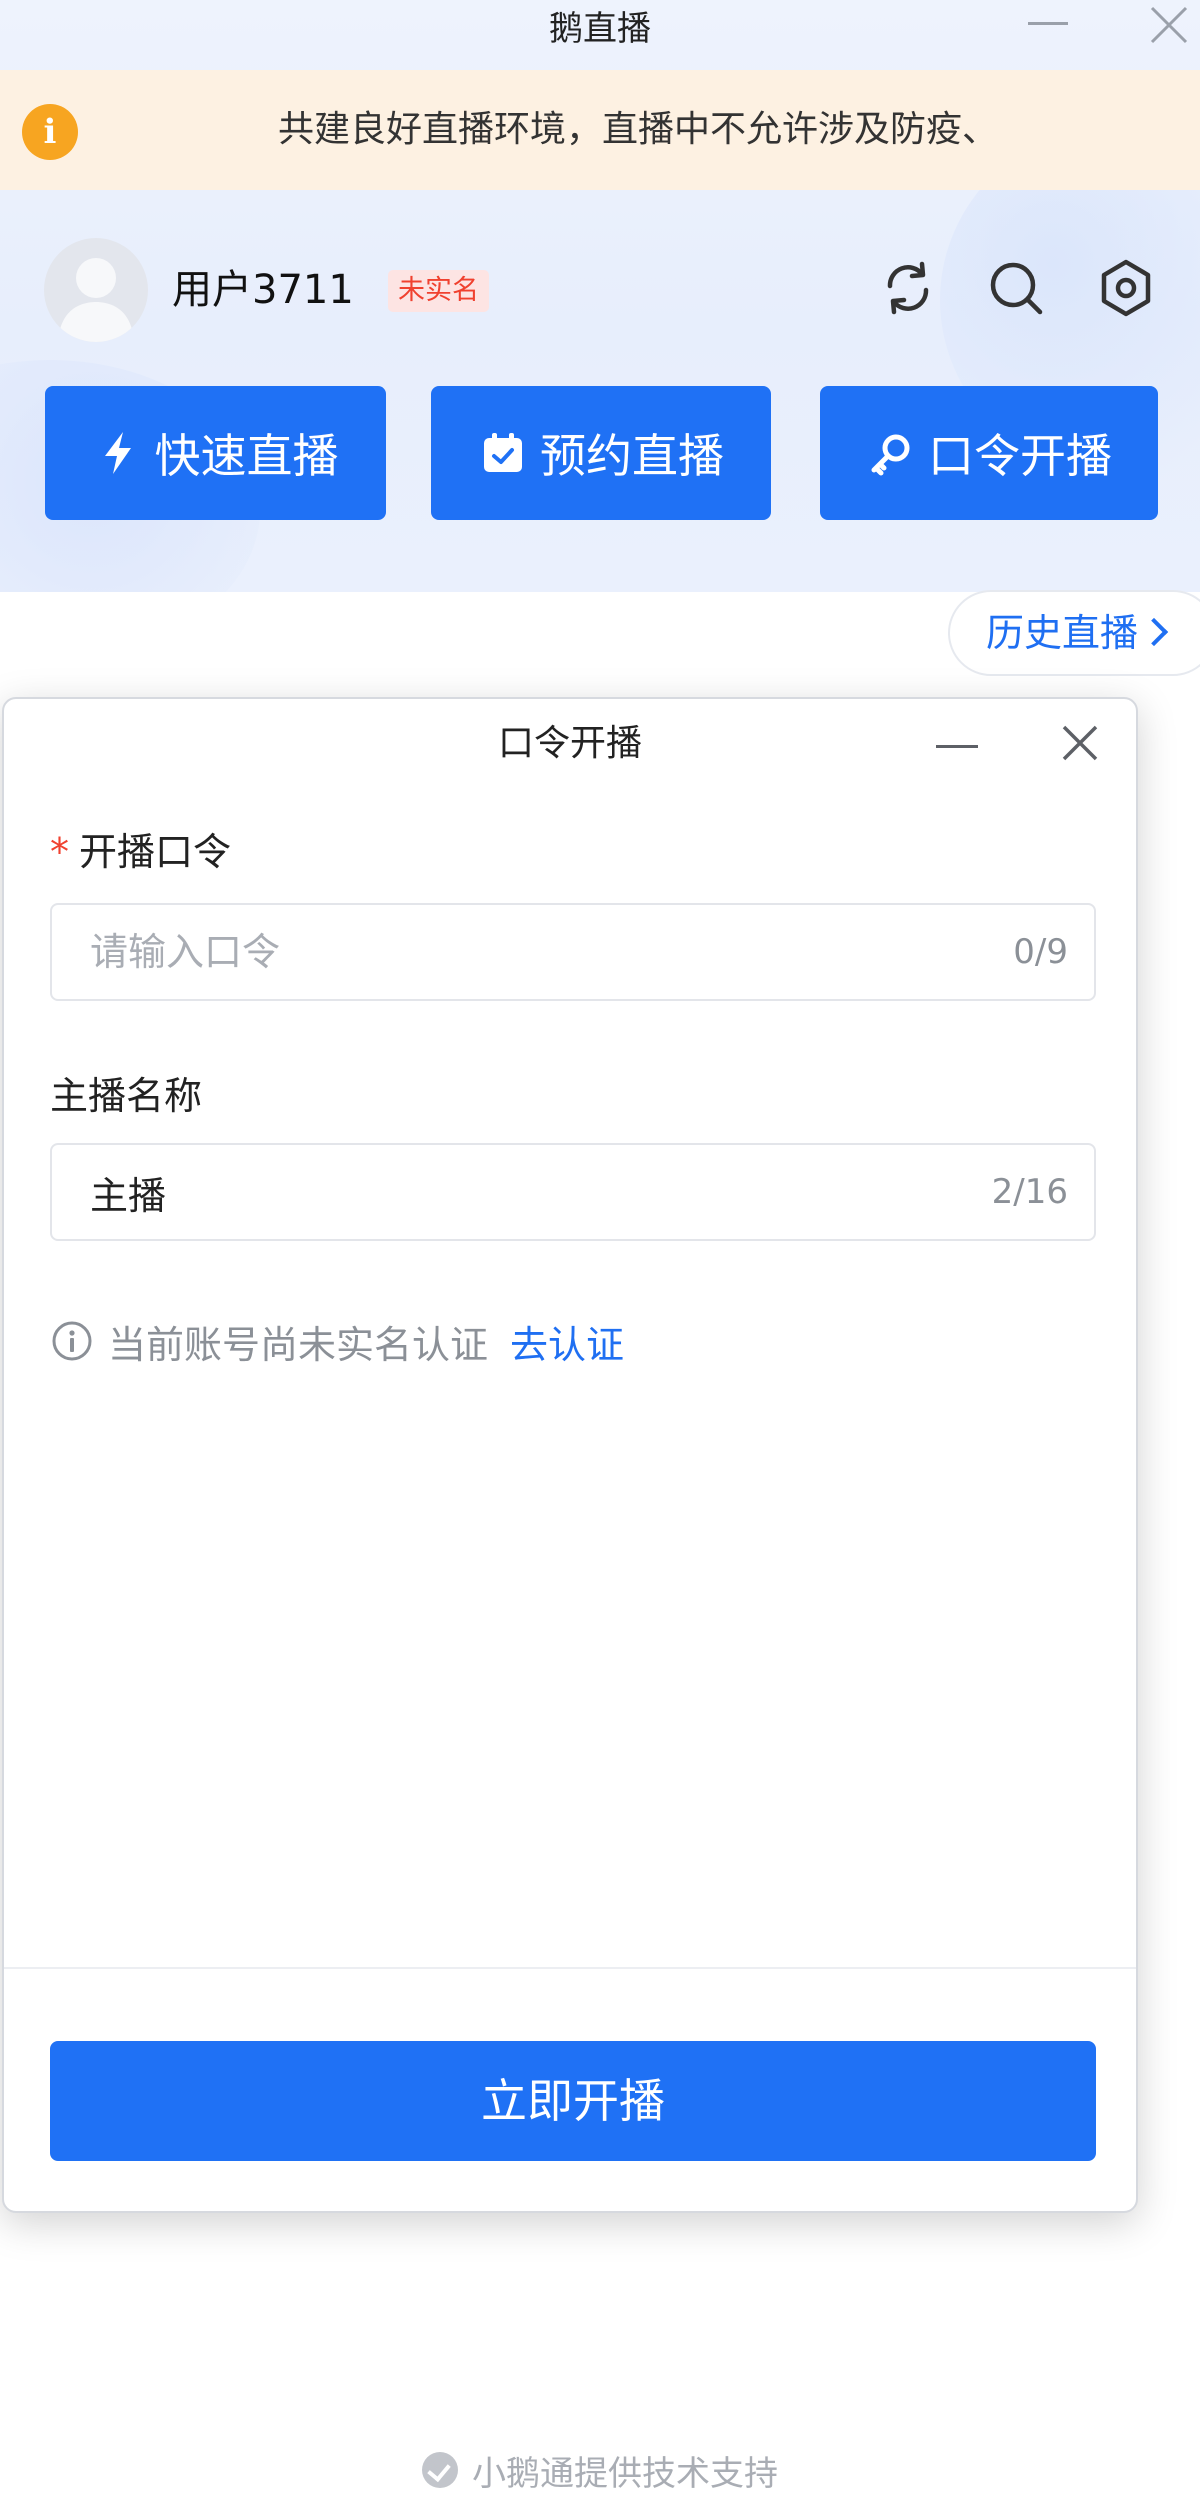  What do you see at coordinates (567, 1341) in the screenshot?
I see `verify-link: 去认证` at bounding box center [567, 1341].